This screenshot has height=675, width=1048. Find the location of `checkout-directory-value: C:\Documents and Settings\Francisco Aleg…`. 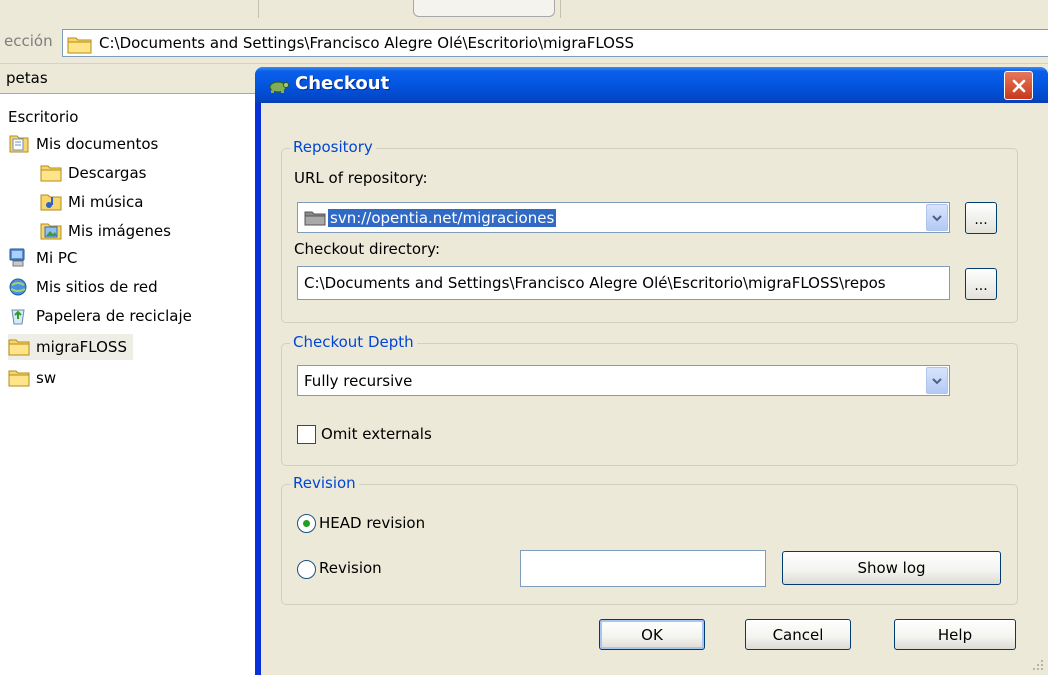

checkout-directory-value: C:\Documents and Settings\Francisco Aleg… is located at coordinates (595, 283).